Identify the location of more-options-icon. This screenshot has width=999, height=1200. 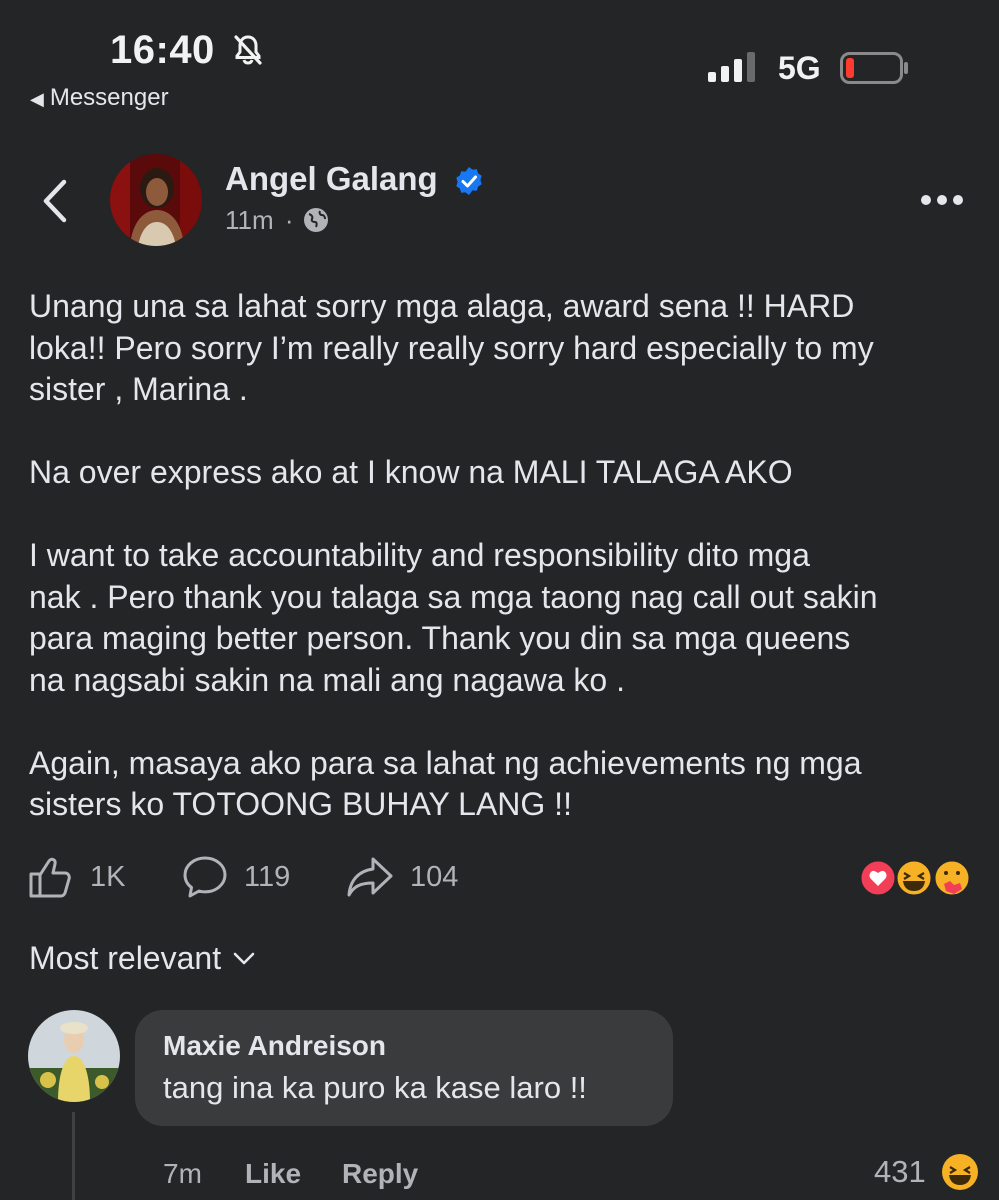
(942, 200).